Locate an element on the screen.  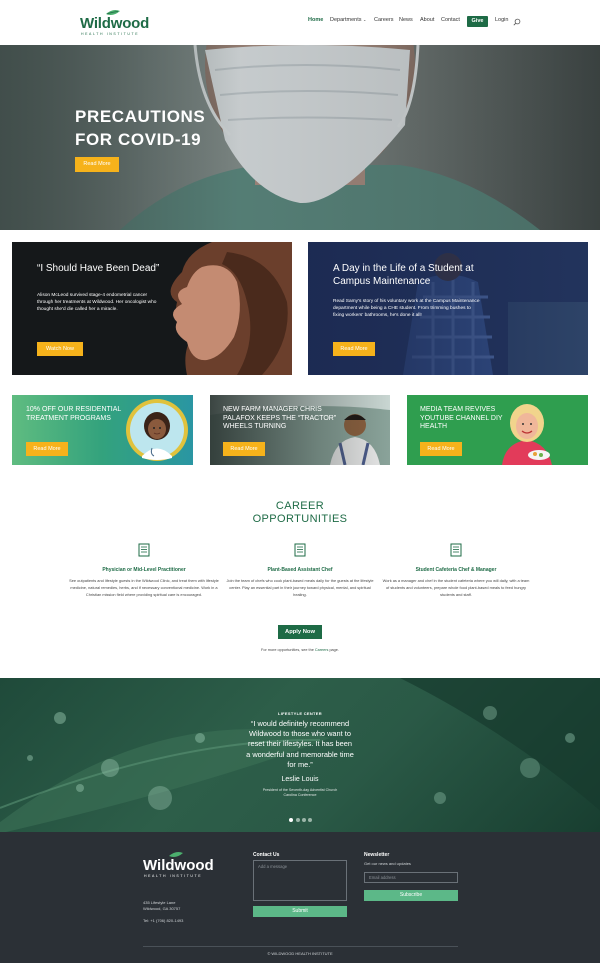
nav-news: News is located at coordinates (406, 23).